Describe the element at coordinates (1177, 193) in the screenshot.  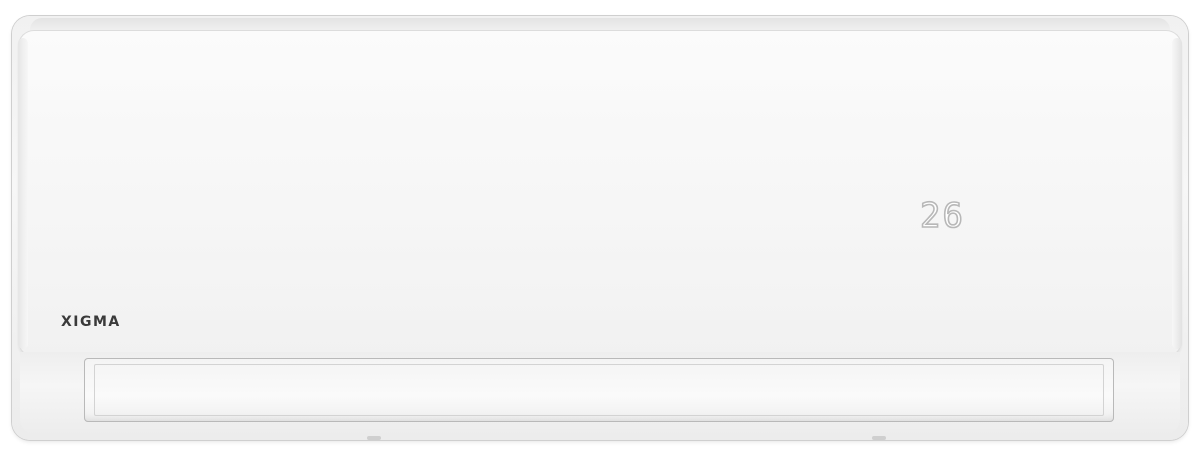
I see `panel-edge-right` at that location.